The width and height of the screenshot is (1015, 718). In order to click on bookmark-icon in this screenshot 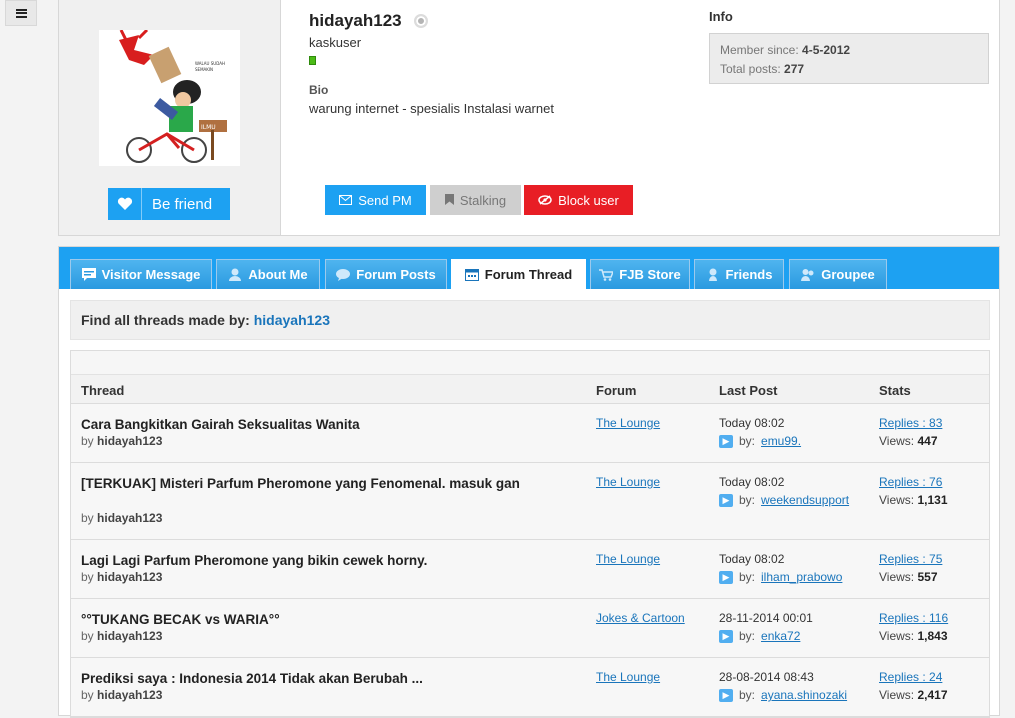, I will do `click(449, 200)`.